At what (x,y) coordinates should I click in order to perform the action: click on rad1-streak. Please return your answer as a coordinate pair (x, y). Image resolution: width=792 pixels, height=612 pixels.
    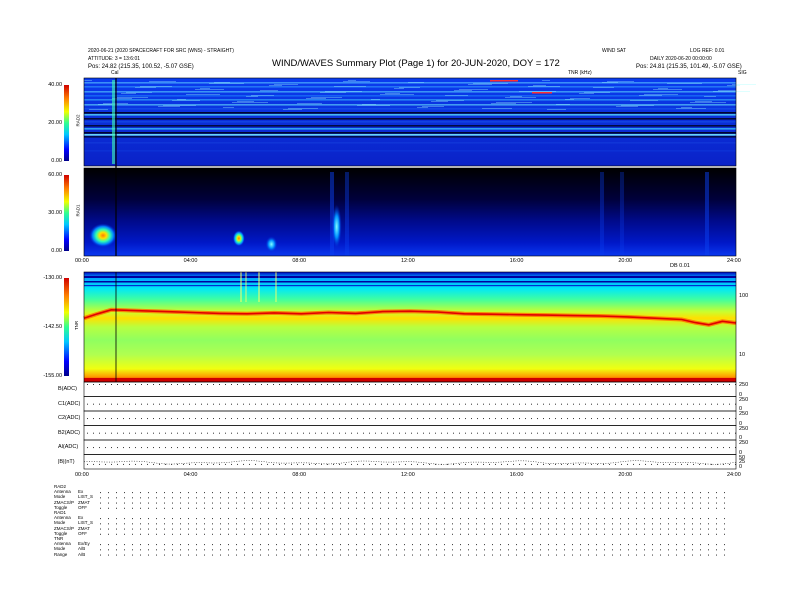
    Looking at the image, I should click on (602, 214).